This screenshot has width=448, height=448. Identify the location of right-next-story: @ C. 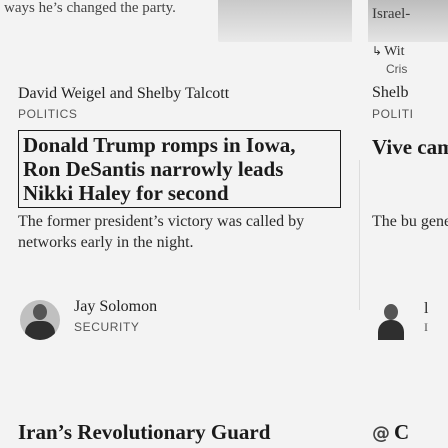
(390, 432).